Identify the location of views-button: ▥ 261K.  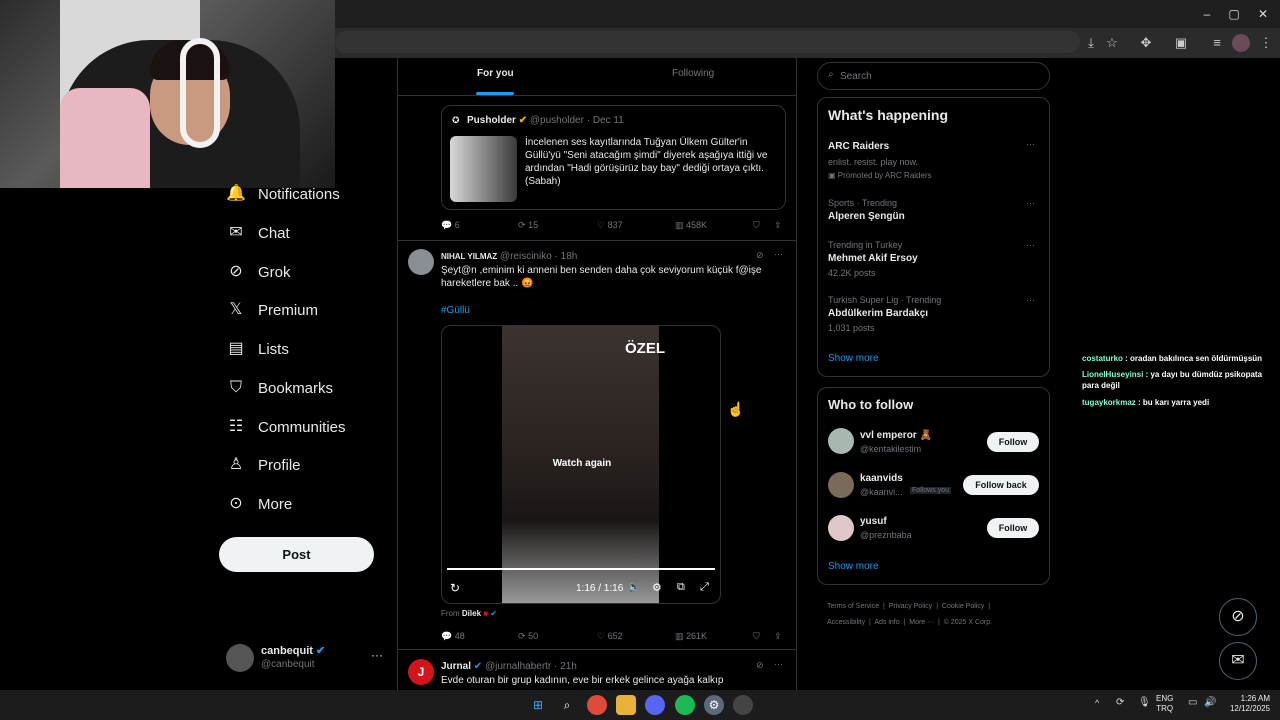
(691, 636).